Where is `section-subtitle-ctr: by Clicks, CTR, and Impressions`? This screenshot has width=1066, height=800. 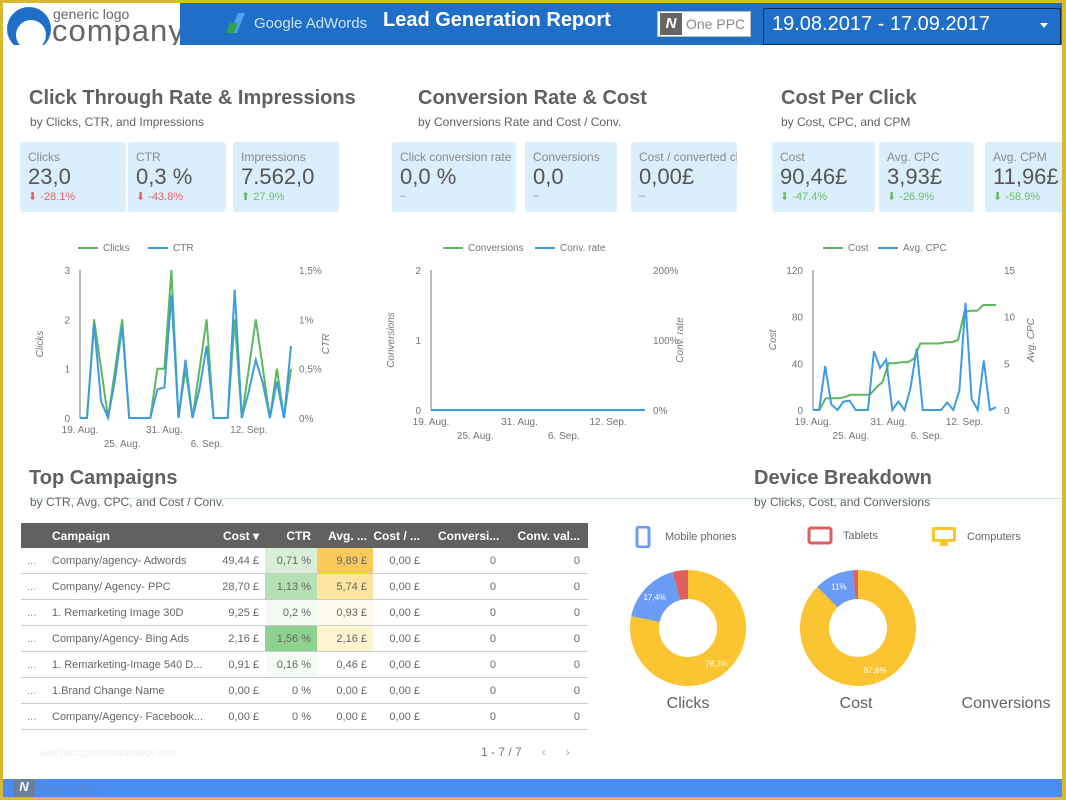
section-subtitle-ctr: by Clicks, CTR, and Impressions is located at coordinates (117, 122).